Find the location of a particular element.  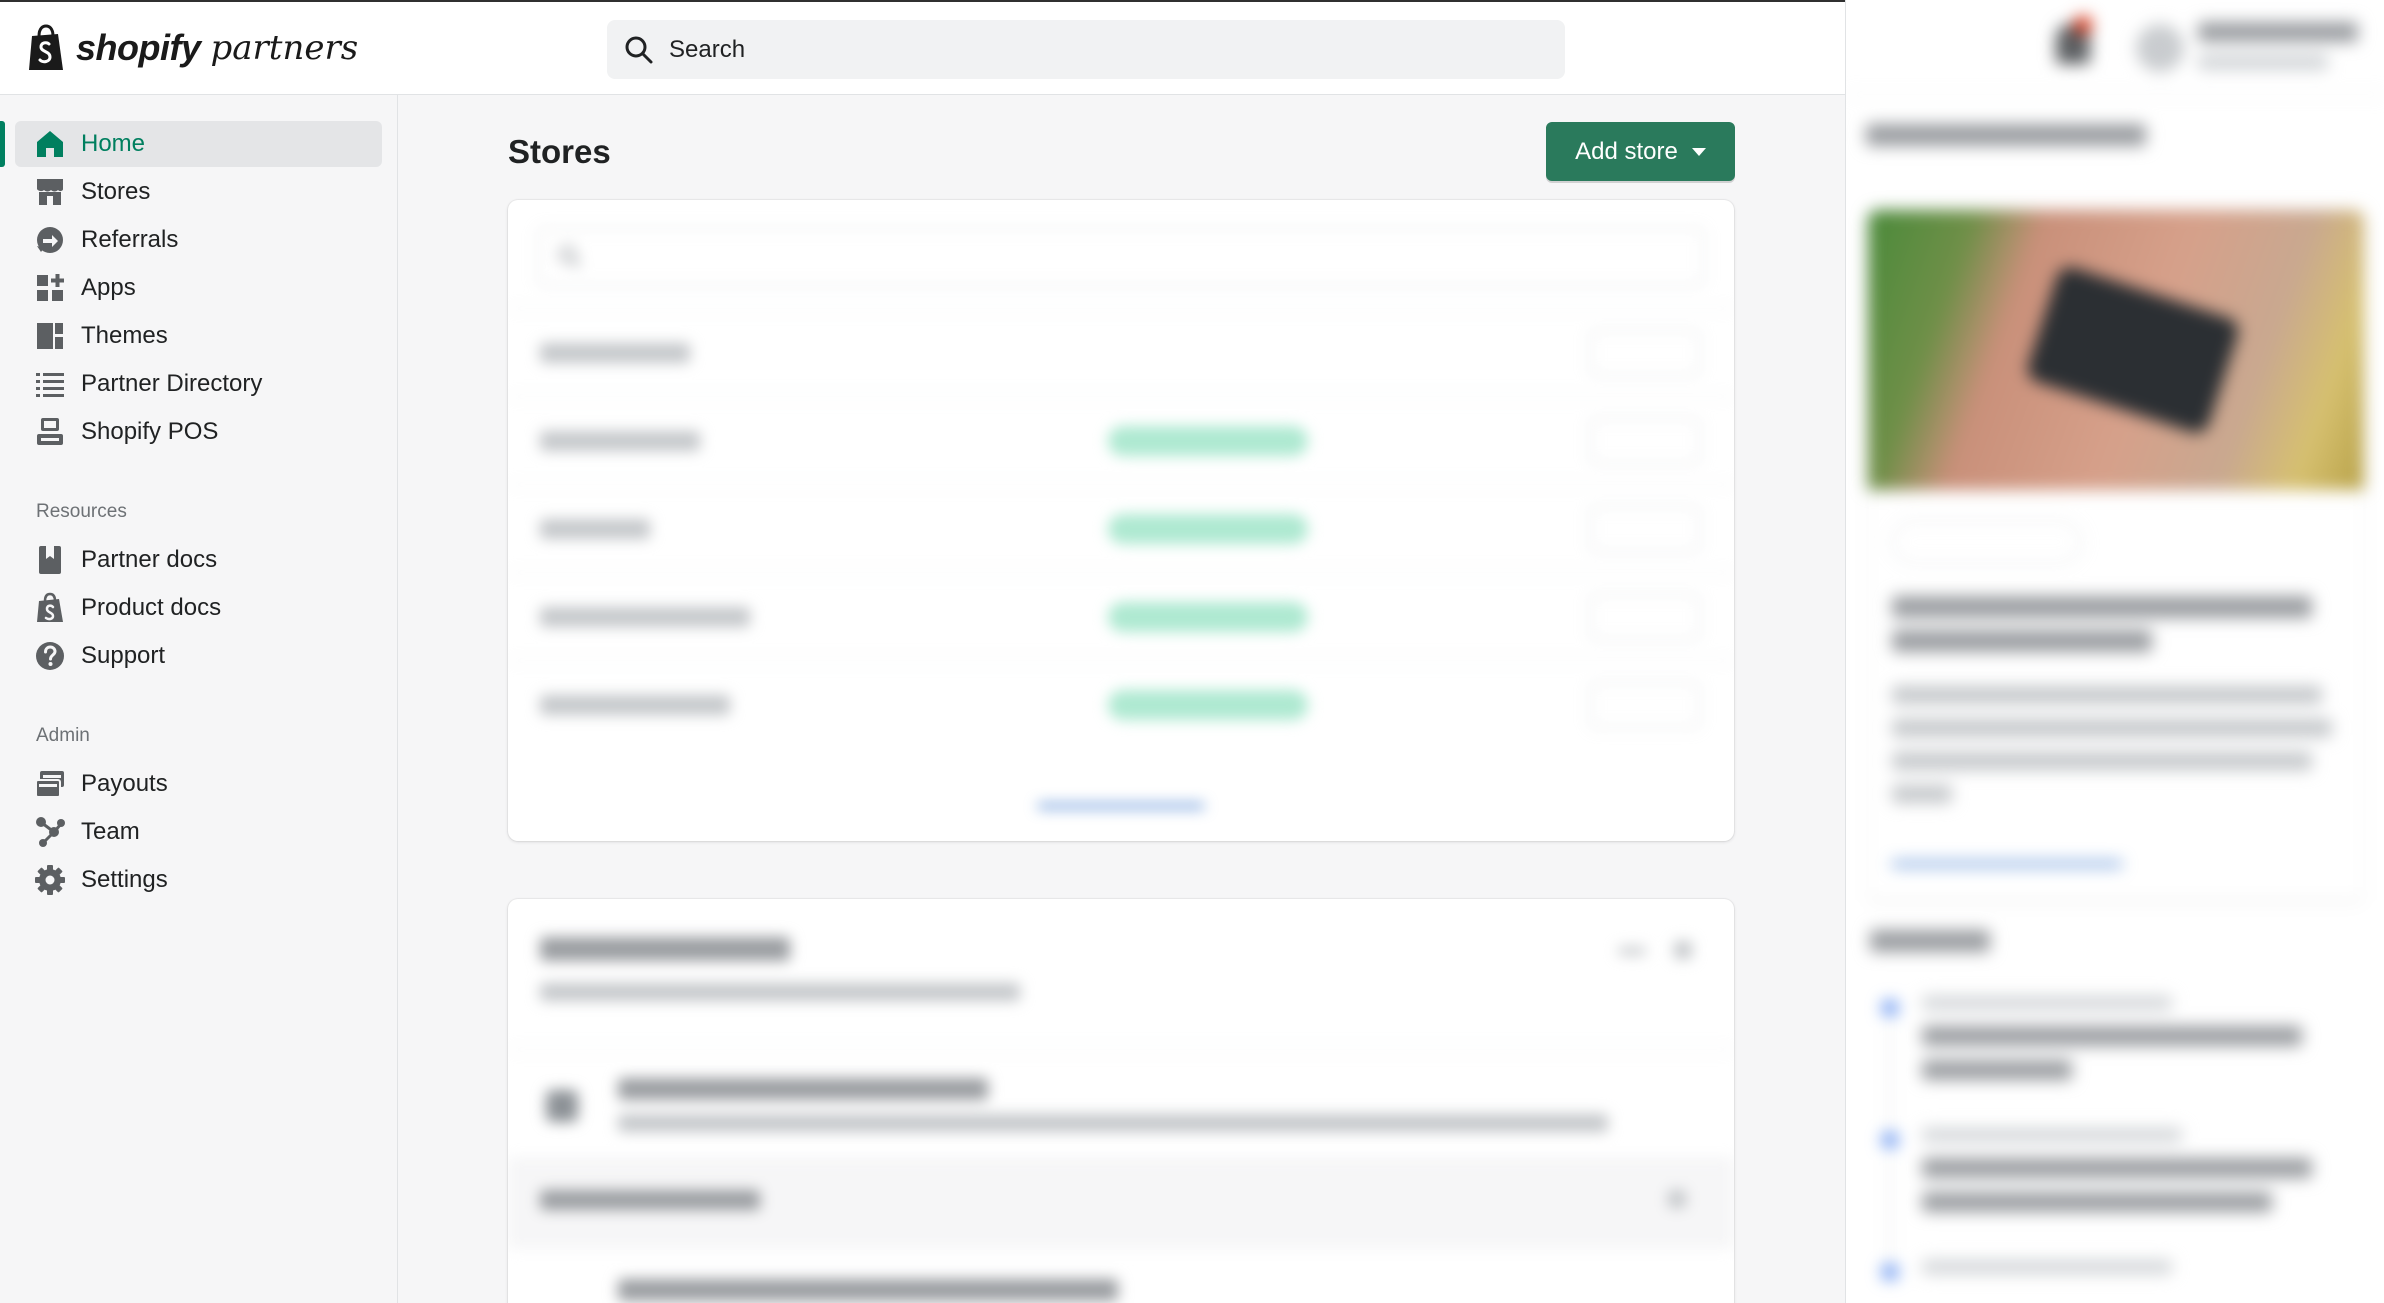

grow-item-desc-placeholder is located at coordinates (1113, 1123).